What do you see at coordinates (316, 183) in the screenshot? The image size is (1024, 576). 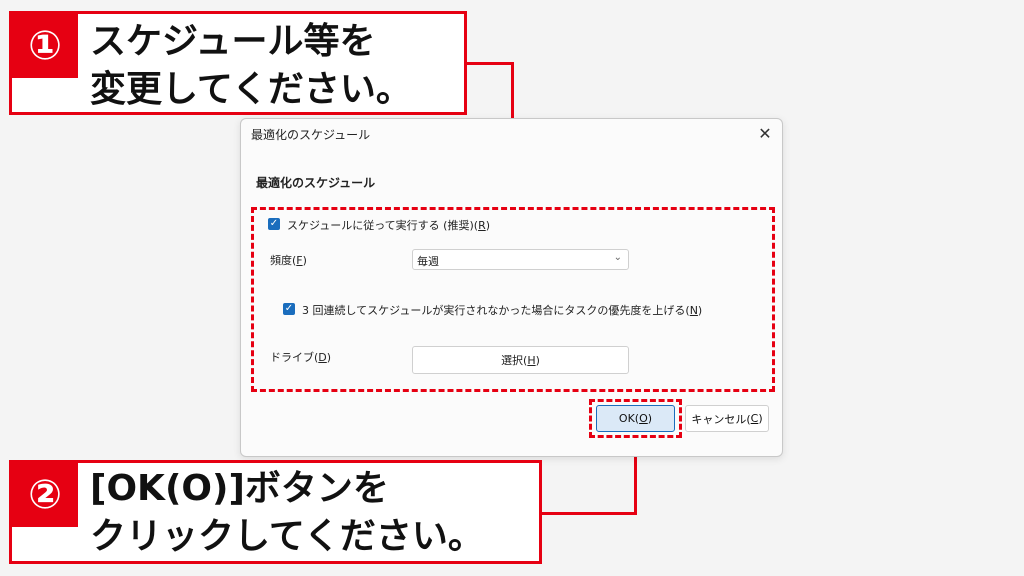 I see `dialog-heading: 最適化のスケジュール` at bounding box center [316, 183].